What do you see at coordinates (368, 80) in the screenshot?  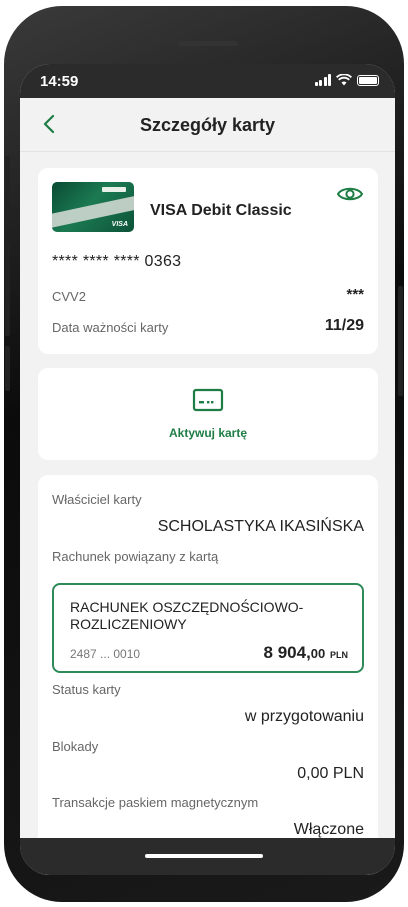 I see `battery-icon` at bounding box center [368, 80].